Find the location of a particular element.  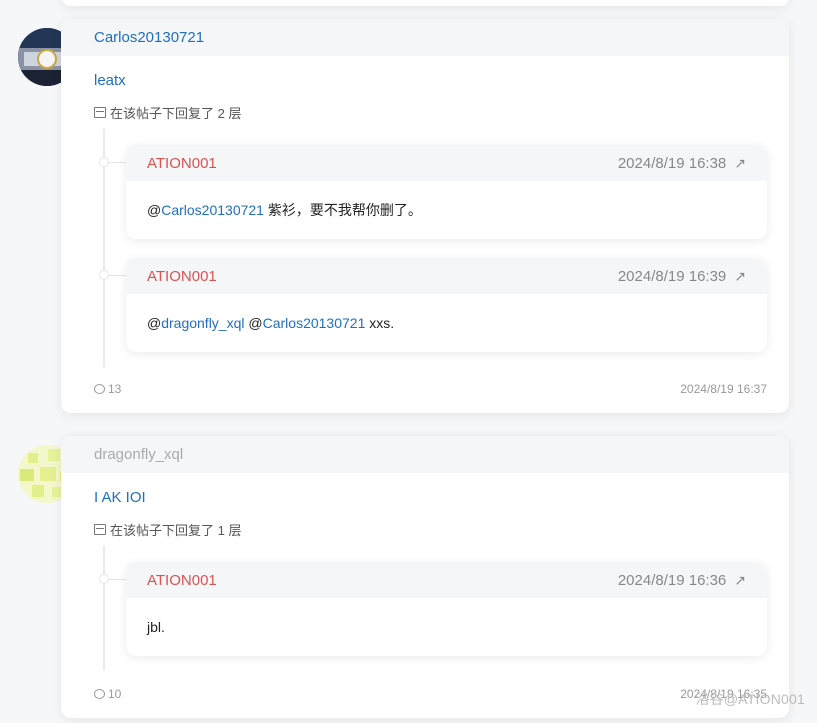

reply-time-link: 2024/8/19 16:39 ↗ is located at coordinates (682, 276).